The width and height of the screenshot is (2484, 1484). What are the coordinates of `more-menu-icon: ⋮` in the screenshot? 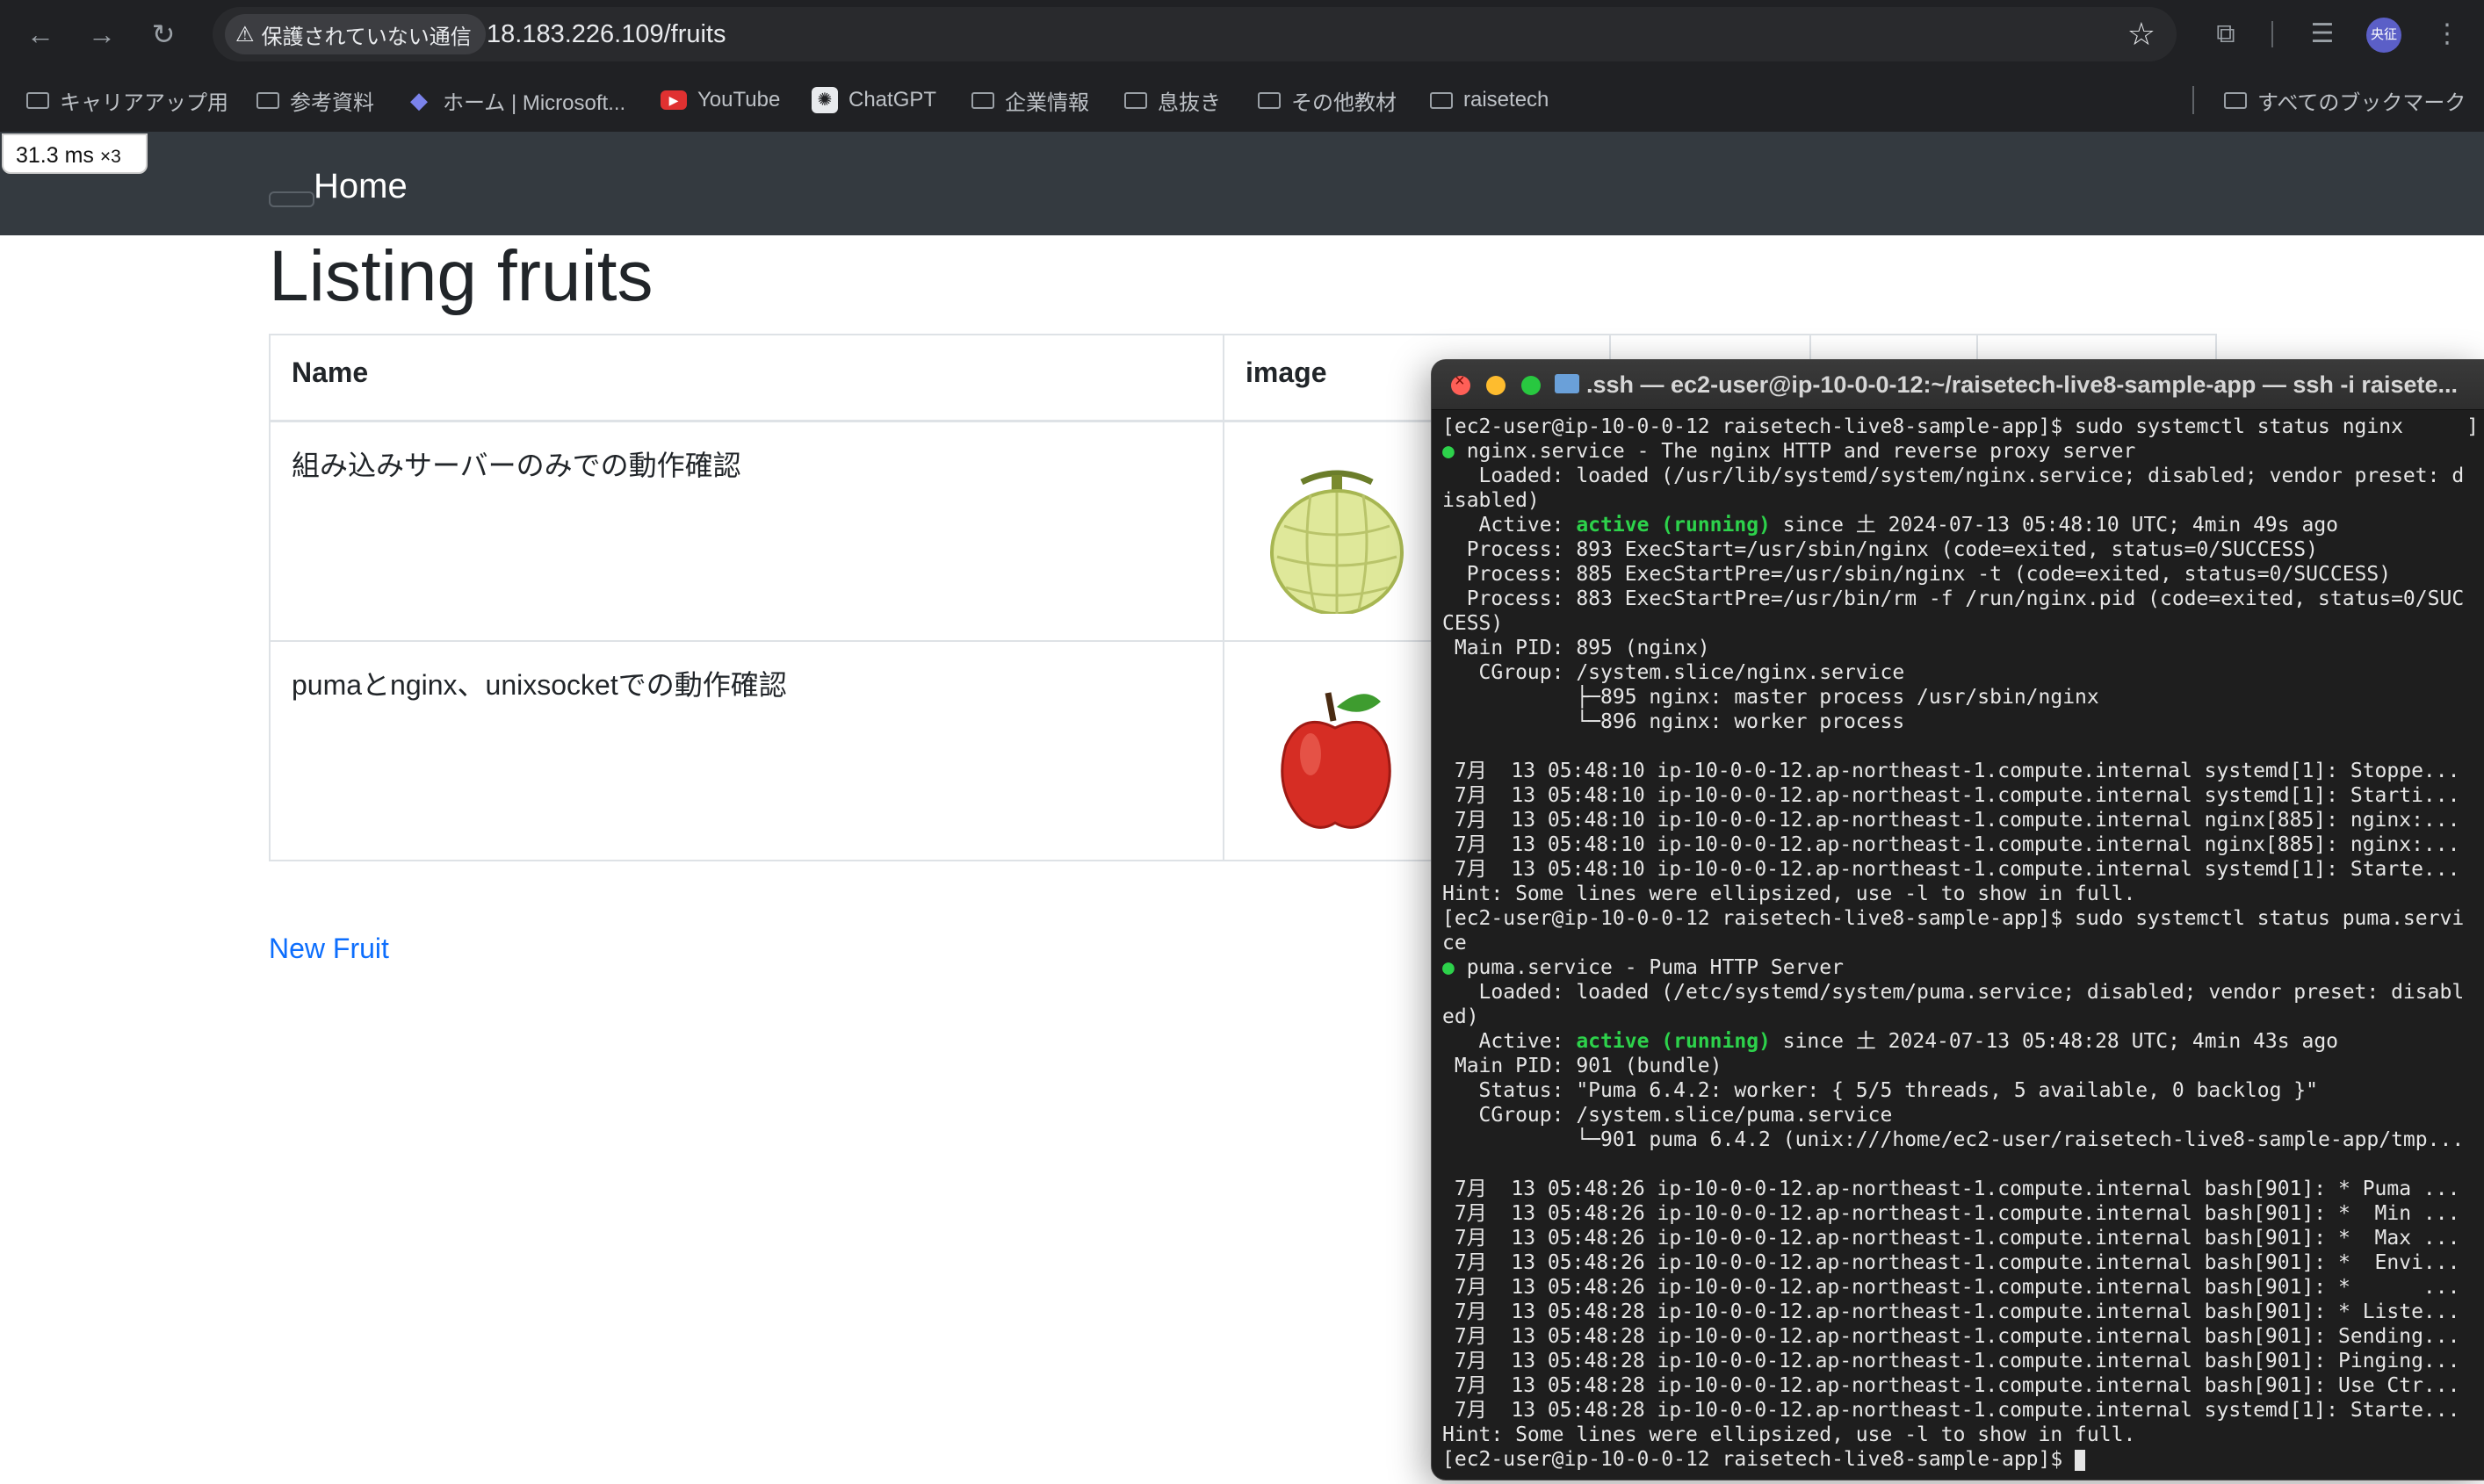 It's located at (2447, 34).